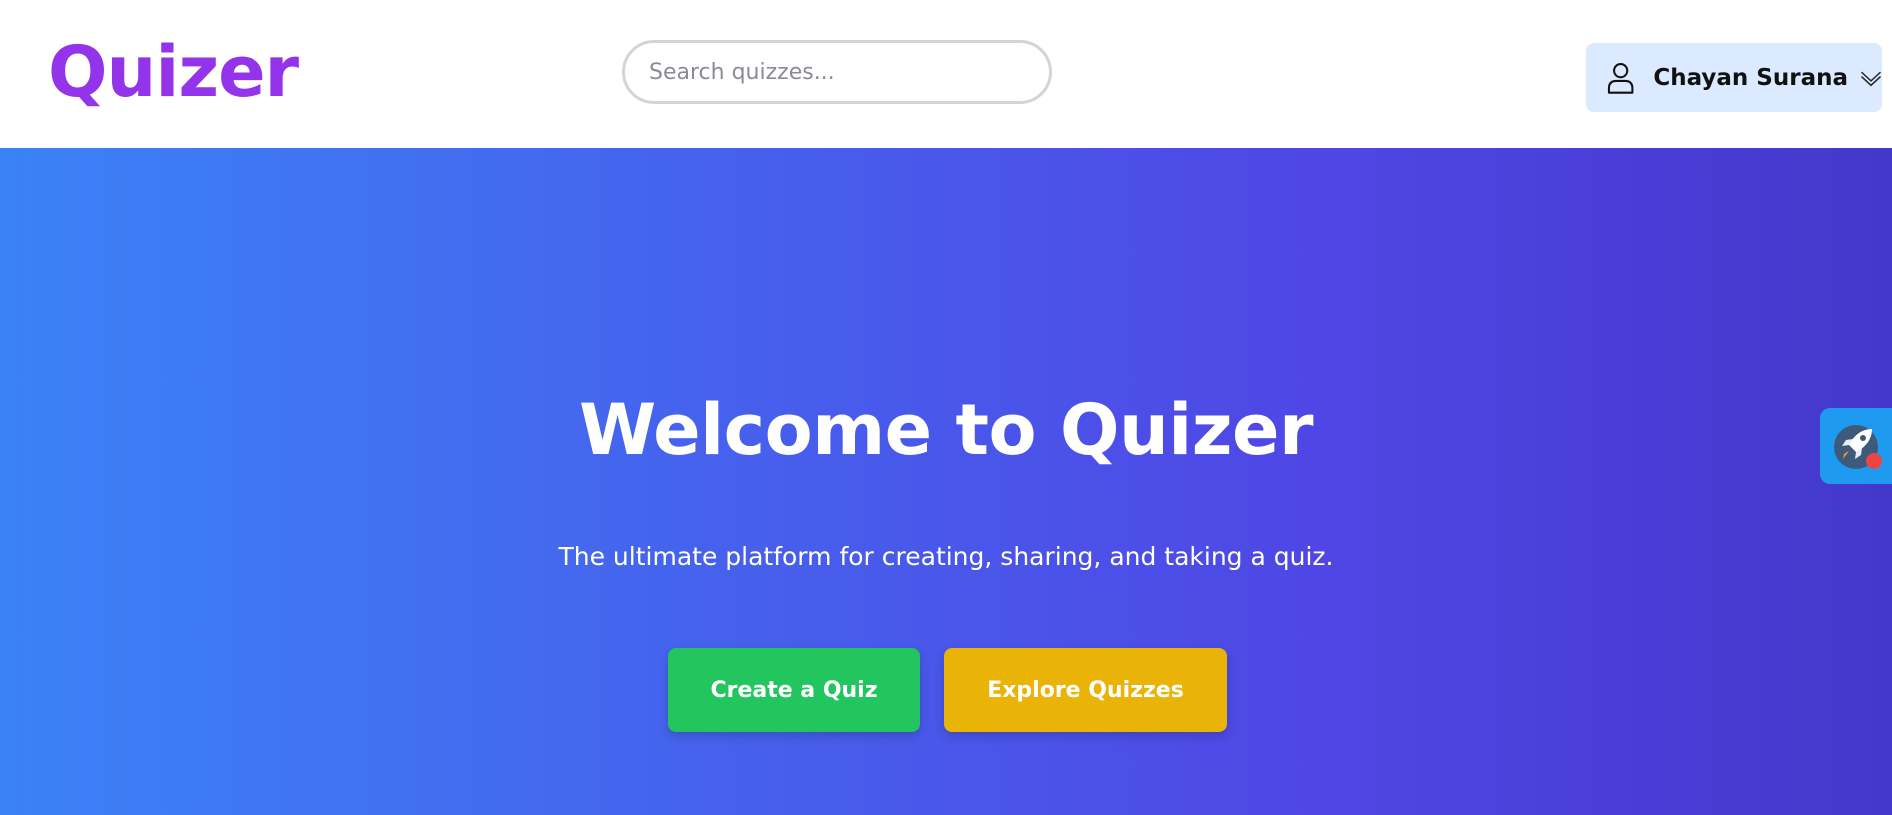  What do you see at coordinates (1871, 78) in the screenshot?
I see `chevron-down-icon` at bounding box center [1871, 78].